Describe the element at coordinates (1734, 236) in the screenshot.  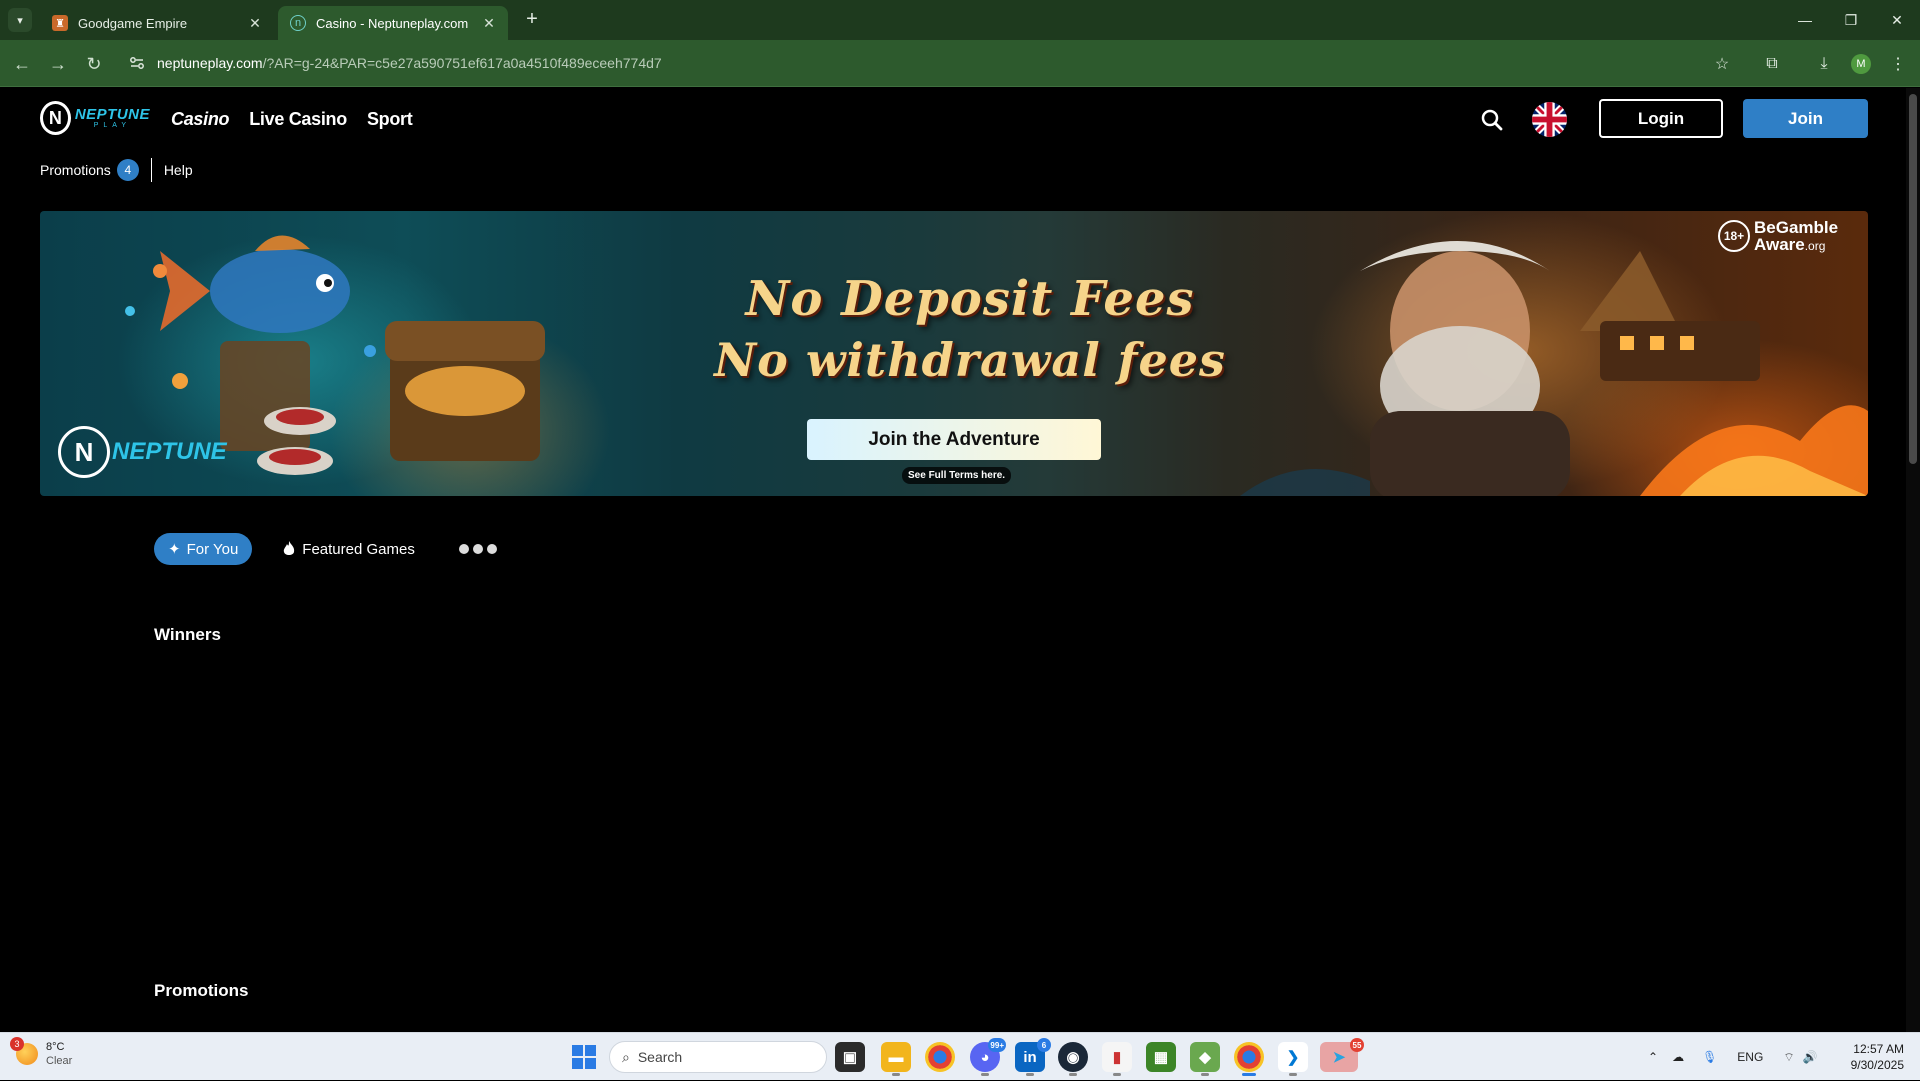
I see `age-18-icon: 18+` at that location.